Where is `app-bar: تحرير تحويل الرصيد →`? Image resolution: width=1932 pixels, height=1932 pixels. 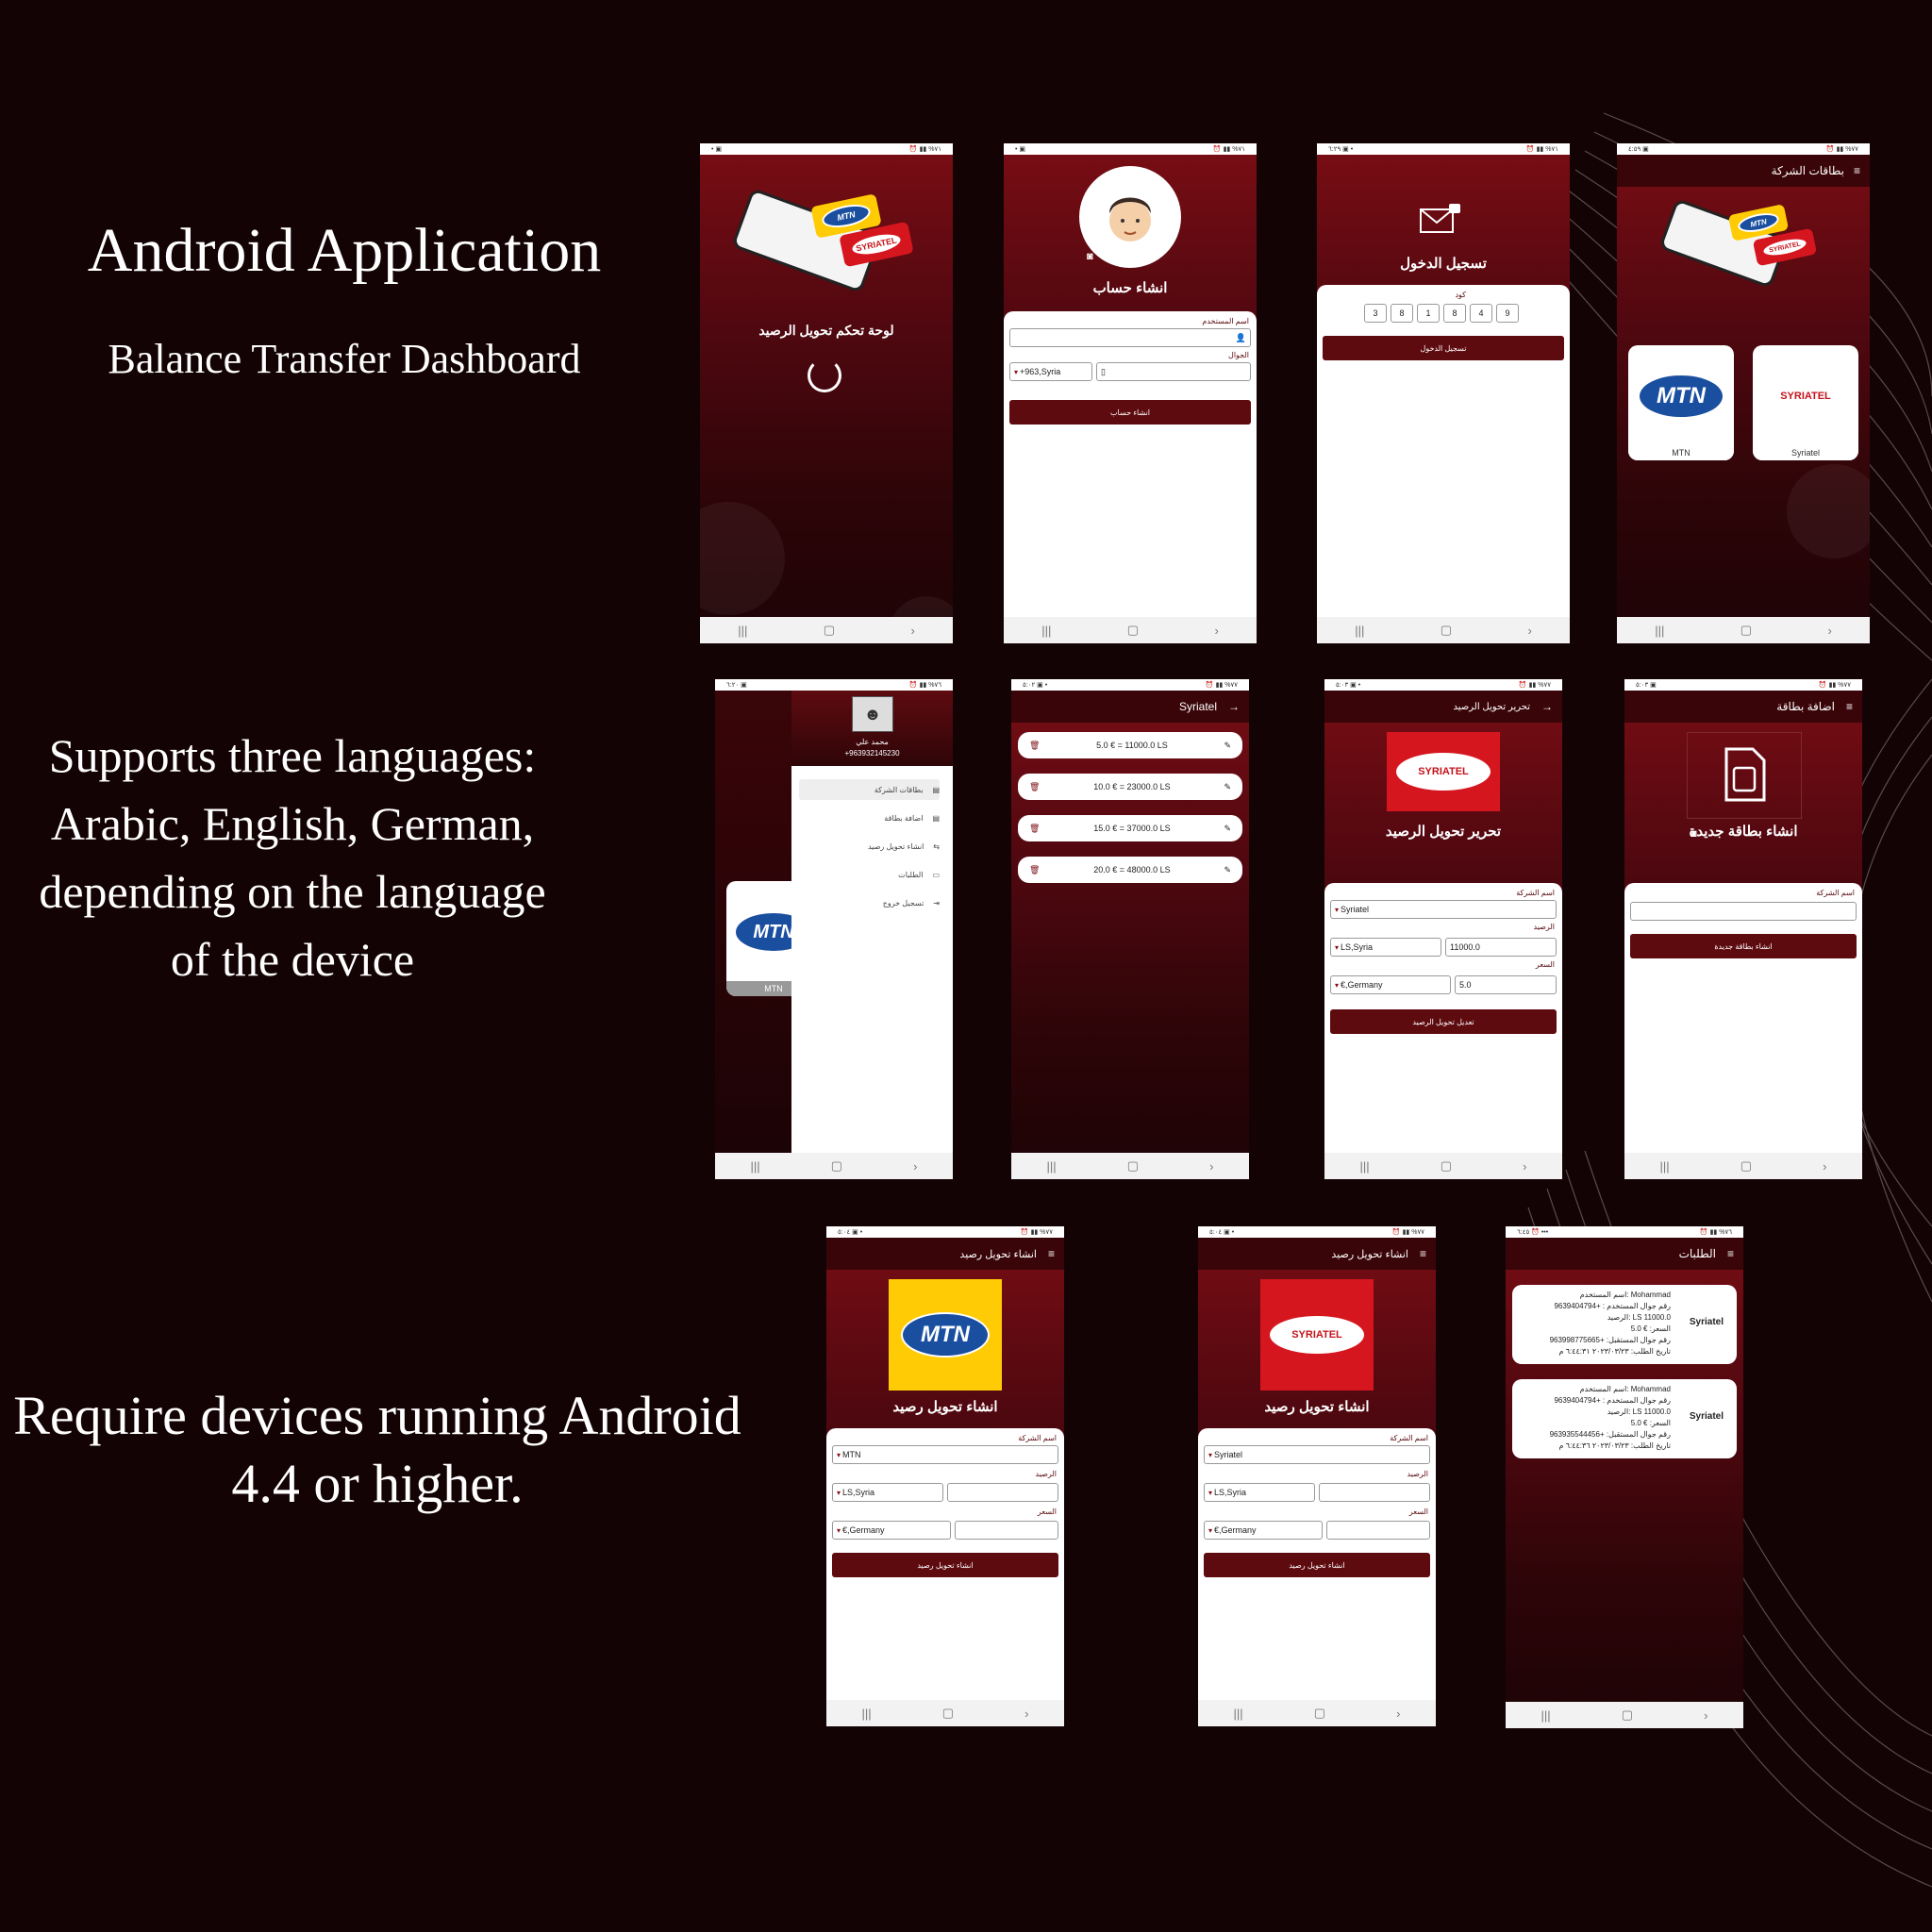
app-bar: تحرير تحويل الرصيد → is located at coordinates (1443, 707).